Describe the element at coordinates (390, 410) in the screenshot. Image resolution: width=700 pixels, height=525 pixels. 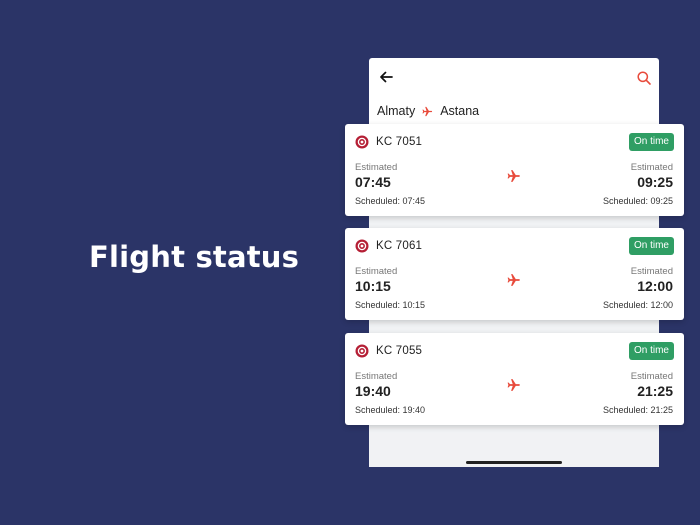
I see `departure-scheduled: Scheduled: 19:40` at that location.